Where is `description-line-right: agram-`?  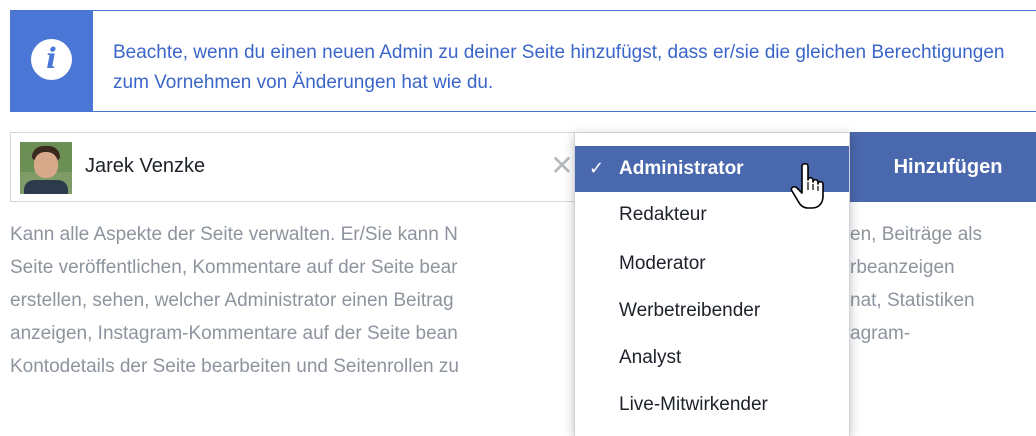
description-line-right: agram- is located at coordinates (880, 333).